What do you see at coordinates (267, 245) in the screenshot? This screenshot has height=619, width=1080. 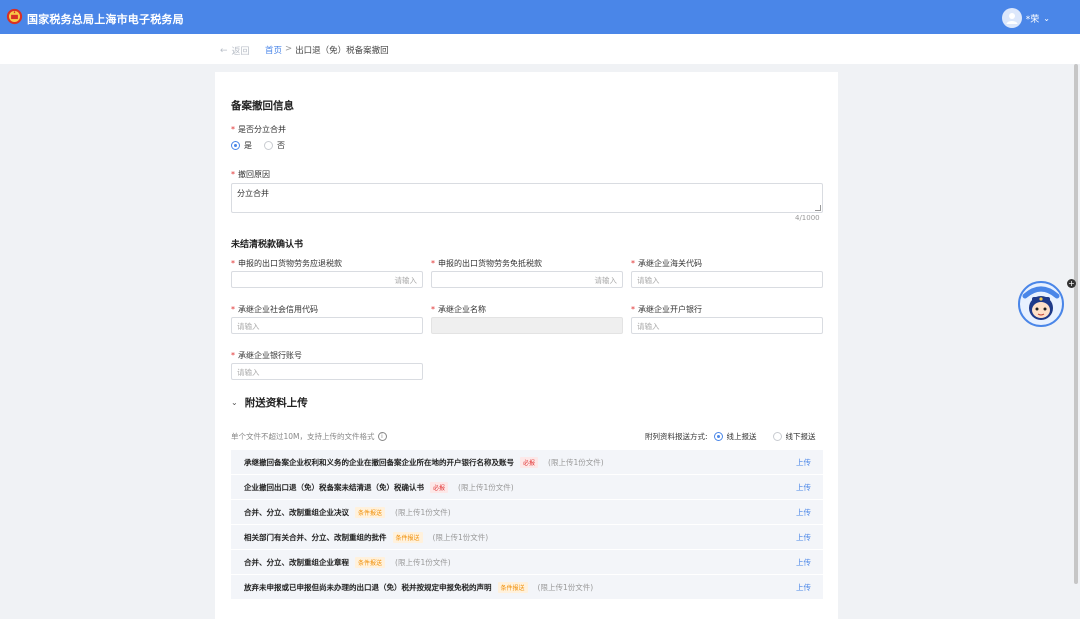 I see `confirm-section-title: 未结清税款确认书` at bounding box center [267, 245].